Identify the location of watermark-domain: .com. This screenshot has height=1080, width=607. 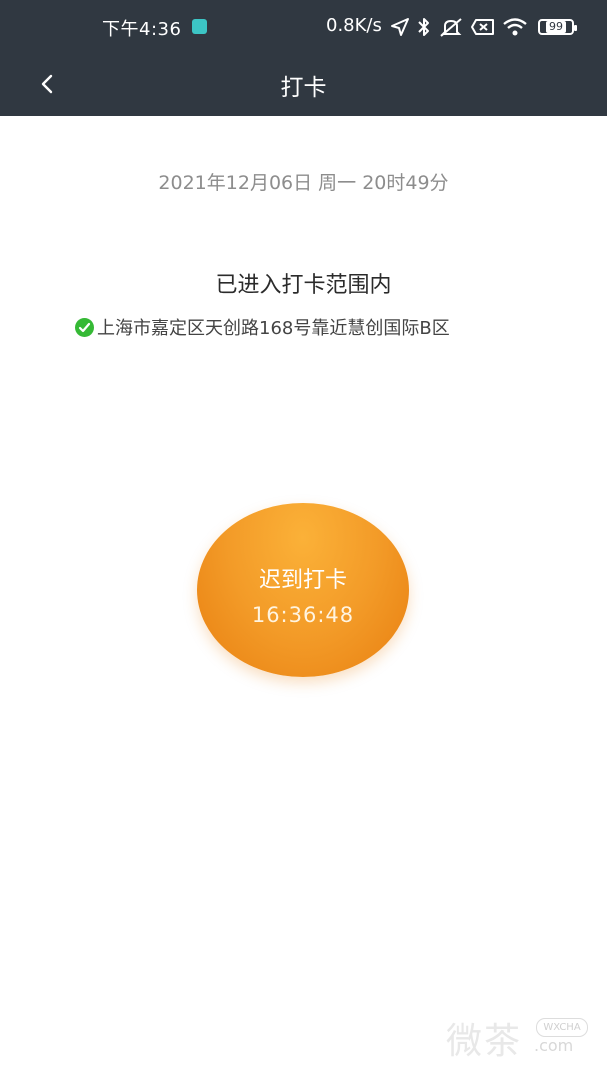
(554, 1045).